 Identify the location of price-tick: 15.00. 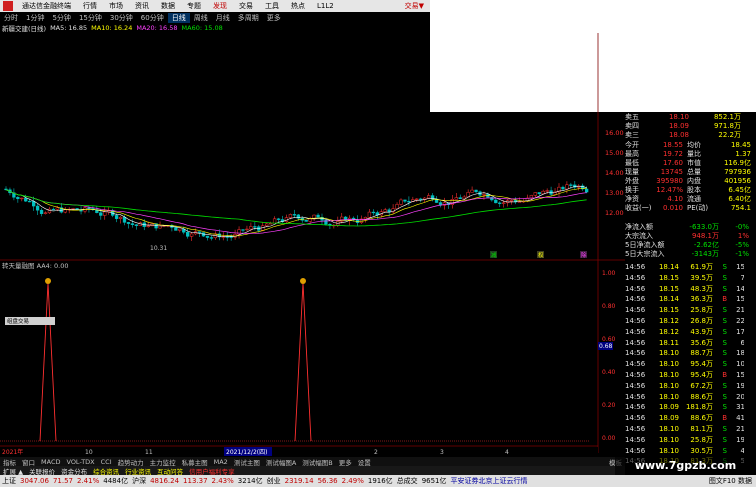
(614, 153).